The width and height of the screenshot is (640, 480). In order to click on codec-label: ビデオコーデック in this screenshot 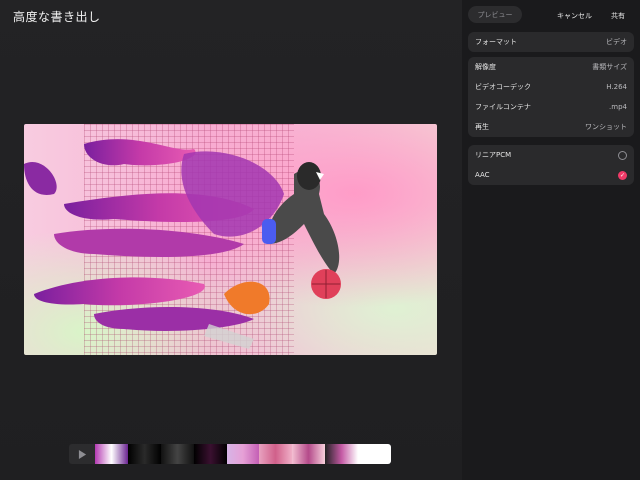, I will do `click(503, 87)`.